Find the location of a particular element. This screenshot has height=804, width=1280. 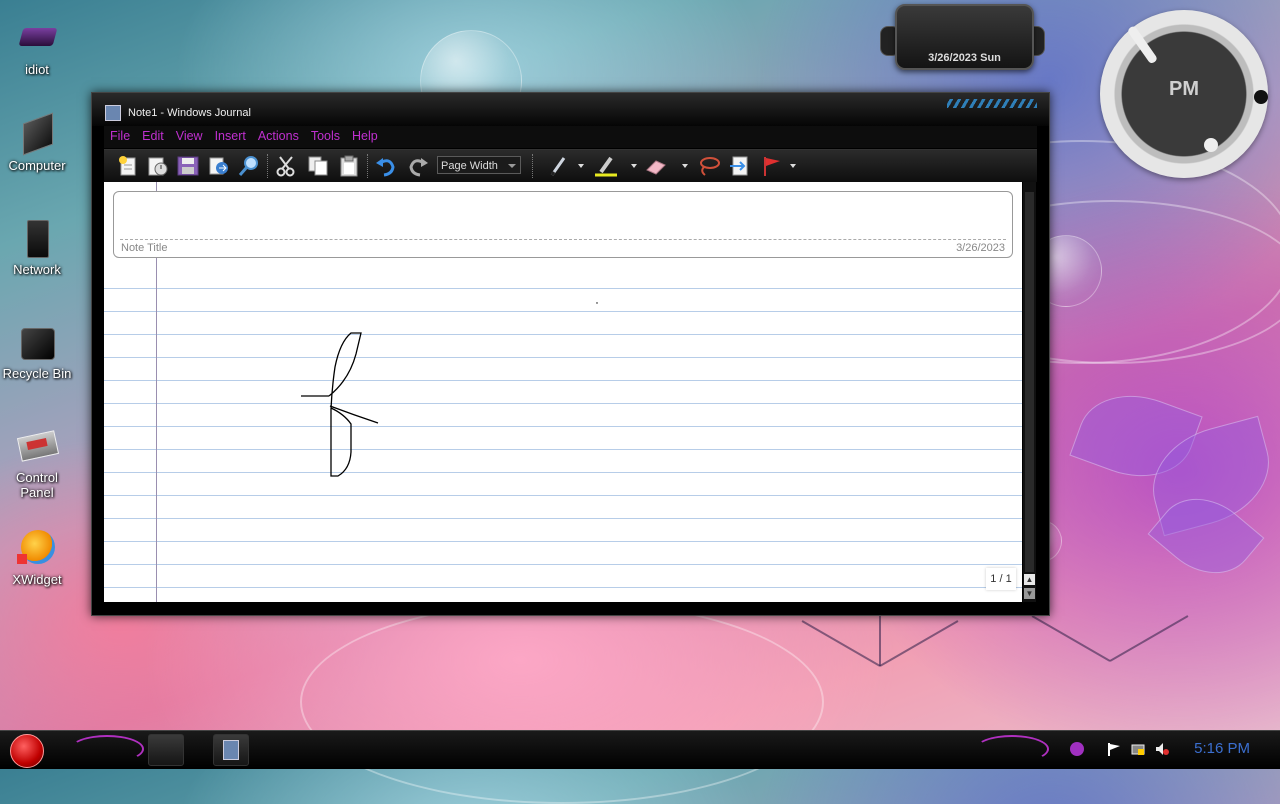

flag-icon is located at coordinates (772, 166).